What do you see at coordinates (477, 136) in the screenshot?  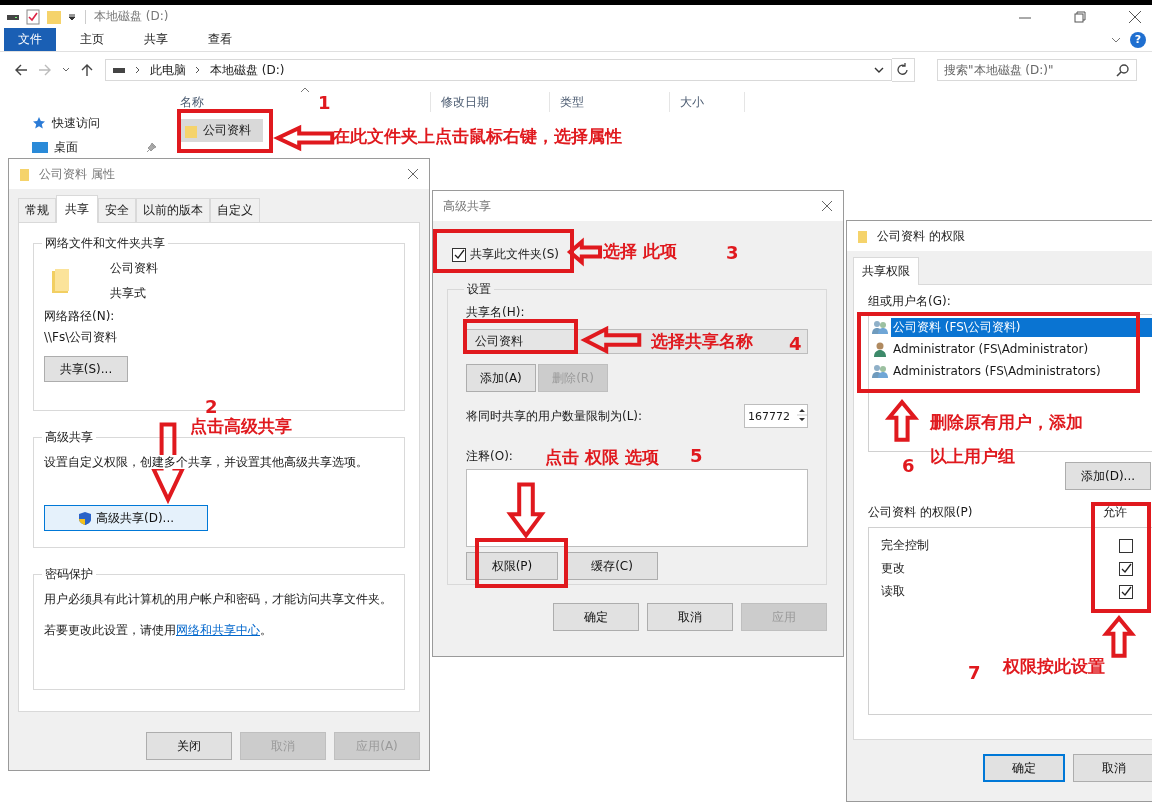 I see `annotation-text: 在此文件夹上点击鼠标右键，选择属性` at bounding box center [477, 136].